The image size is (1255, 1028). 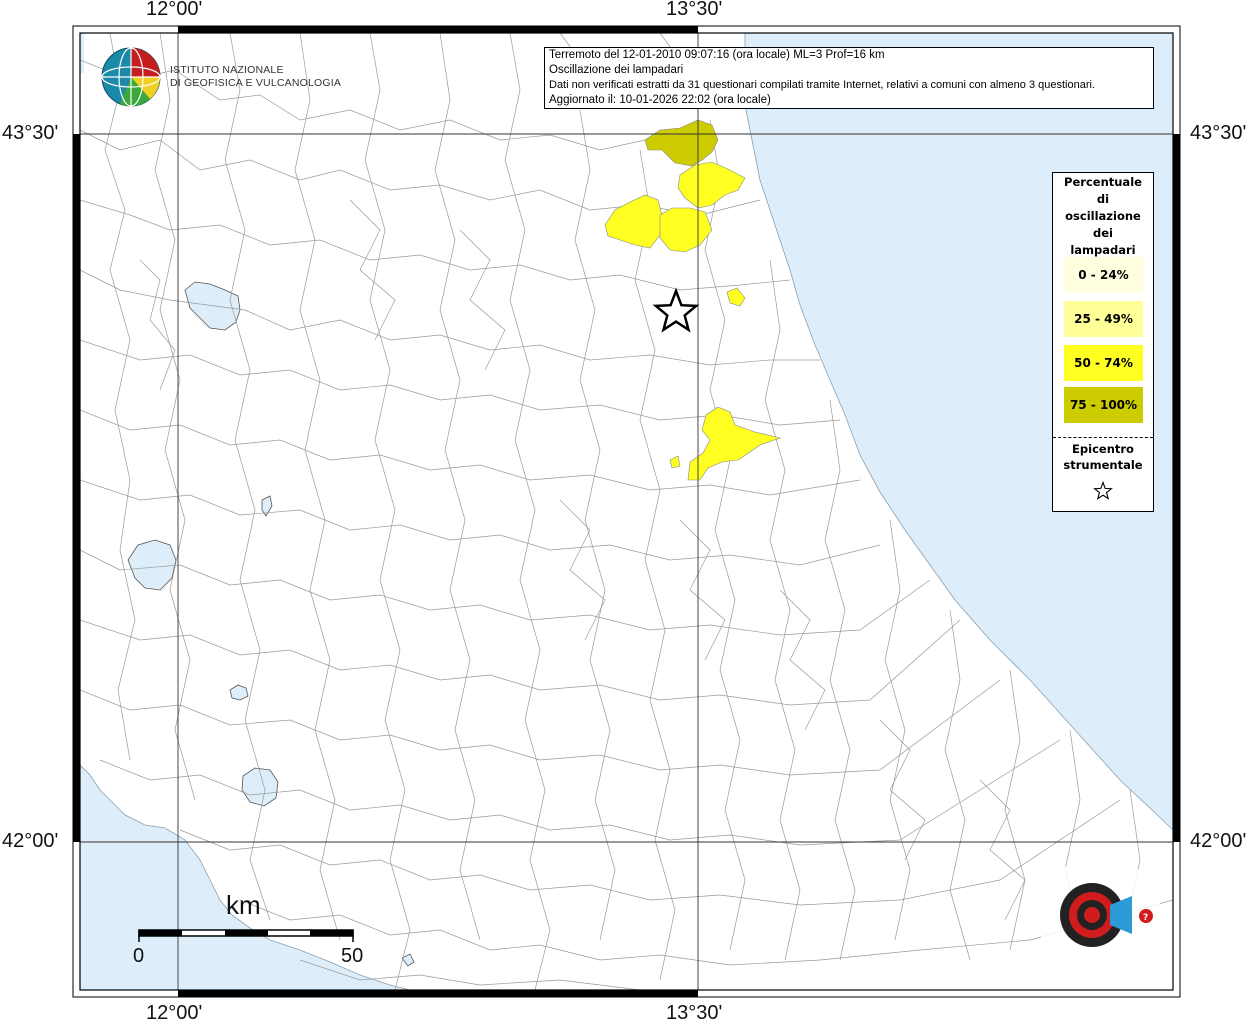 I want to click on legend-title-line-3: oscillazione, so click(x=1103, y=216).